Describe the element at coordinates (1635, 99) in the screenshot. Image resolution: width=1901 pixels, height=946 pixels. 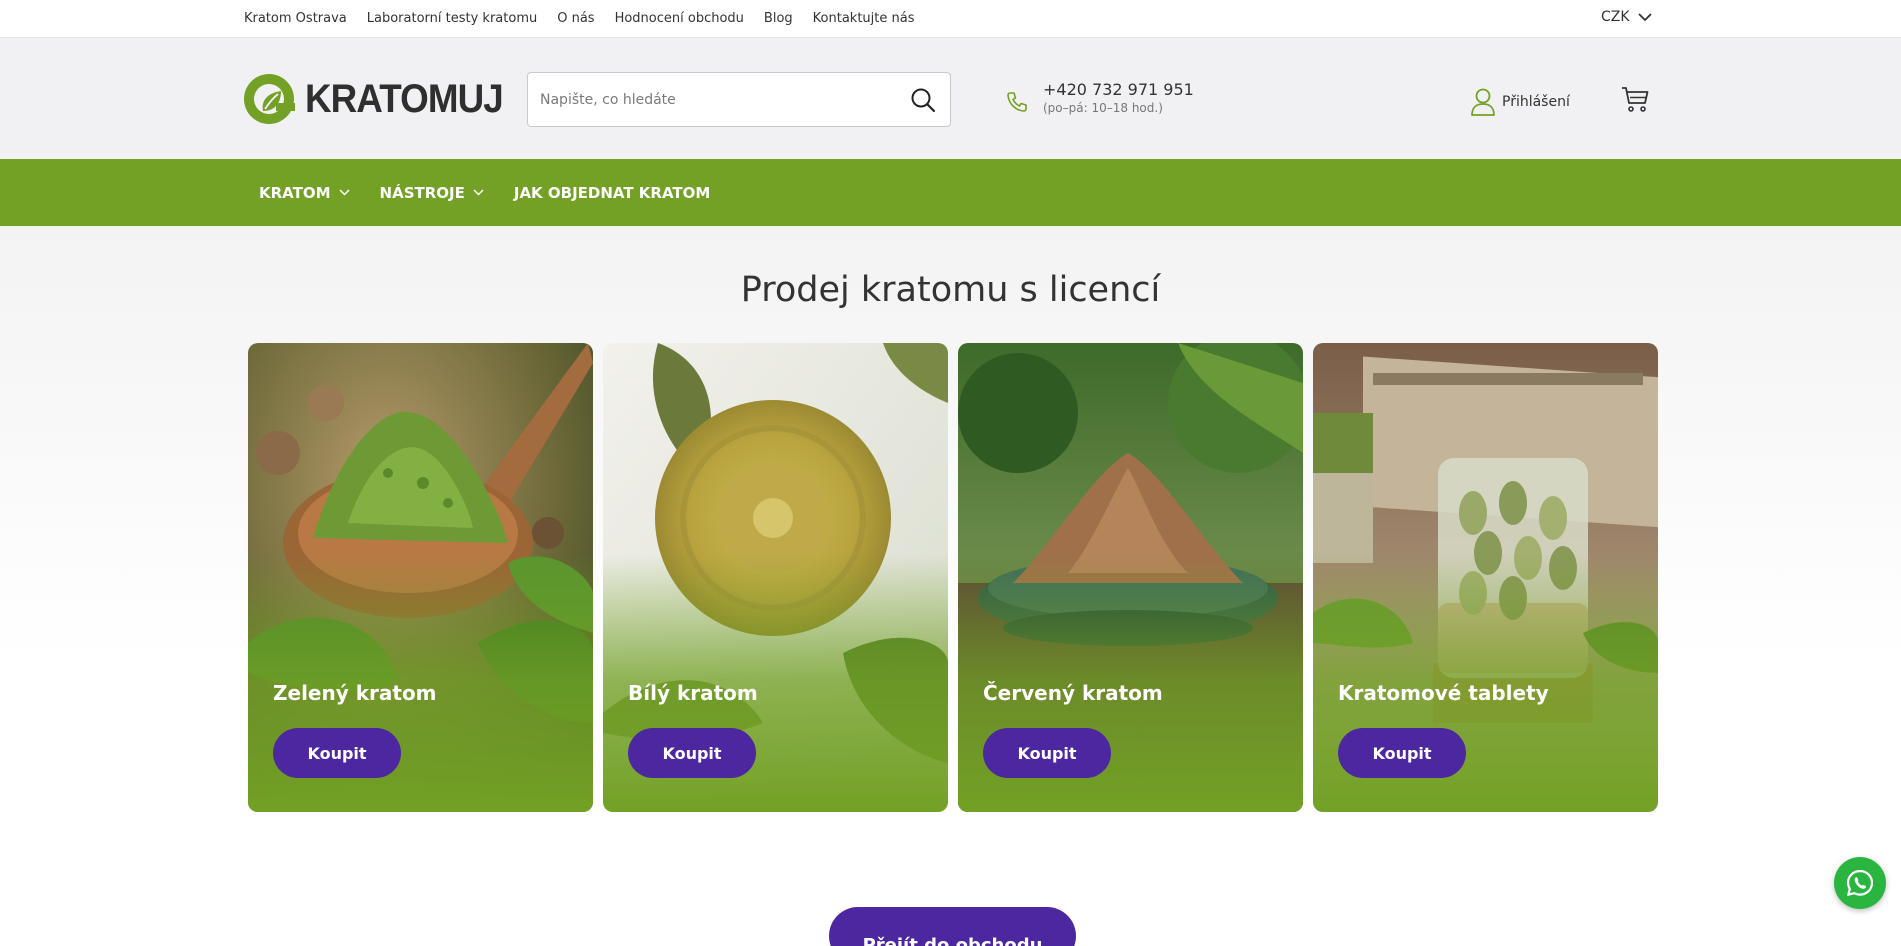
I see `cart-icon` at that location.